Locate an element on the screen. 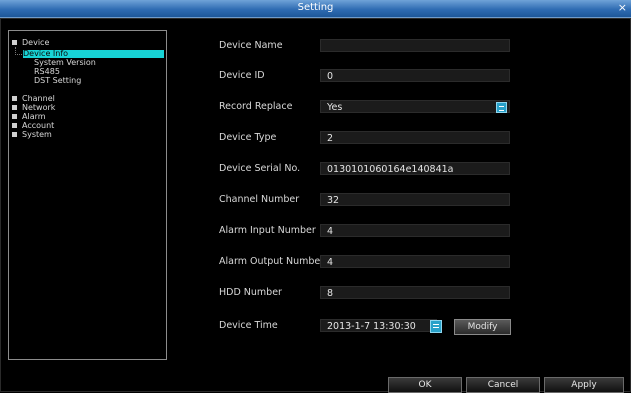 This screenshot has height=393, width=631. tree-item-label: Alarm is located at coordinates (34, 116).